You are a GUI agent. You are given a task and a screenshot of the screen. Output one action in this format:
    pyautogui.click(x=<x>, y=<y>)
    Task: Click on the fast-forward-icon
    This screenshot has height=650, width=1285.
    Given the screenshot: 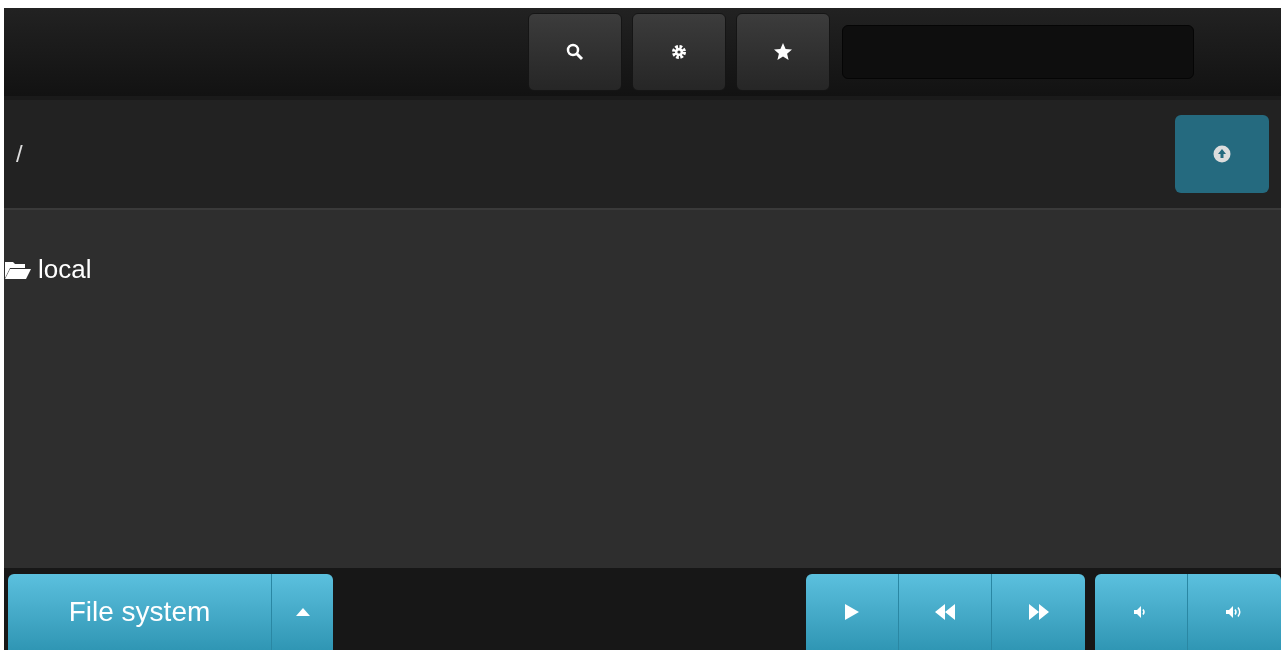 What is the action you would take?
    pyautogui.click(x=1038, y=612)
    